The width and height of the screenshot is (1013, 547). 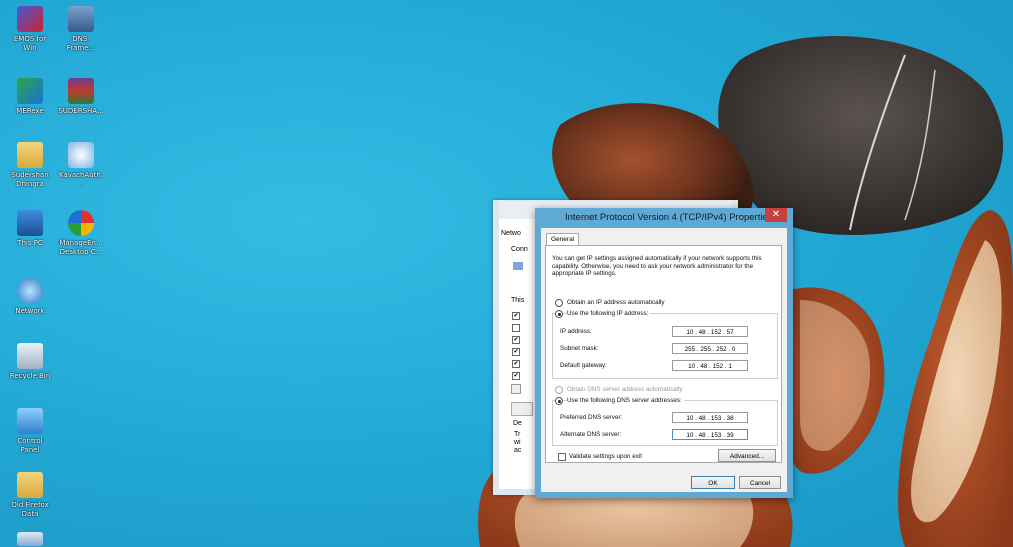 What do you see at coordinates (511, 233) in the screenshot?
I see `back-tab-label: Netwo` at bounding box center [511, 233].